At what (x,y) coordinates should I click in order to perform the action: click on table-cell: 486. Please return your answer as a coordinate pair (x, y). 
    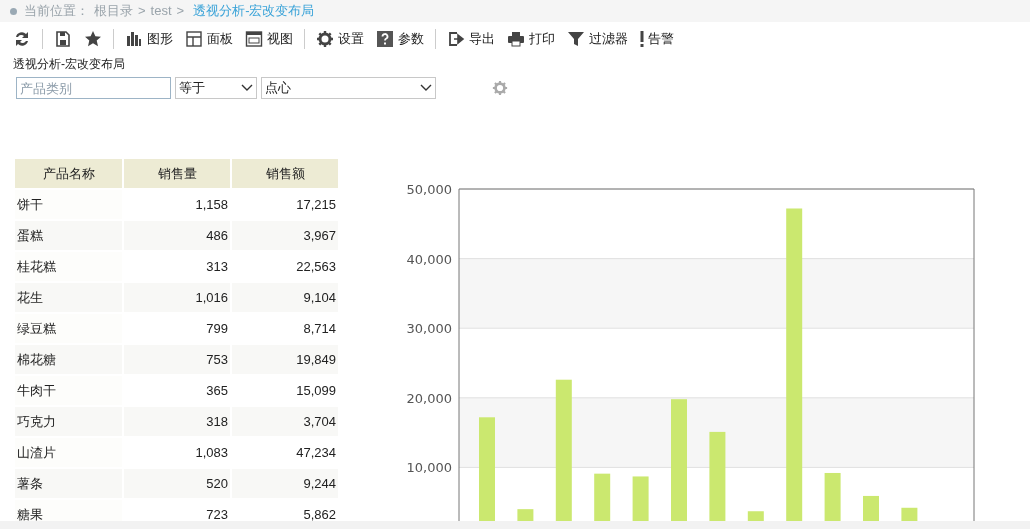
    Looking at the image, I should click on (177, 235).